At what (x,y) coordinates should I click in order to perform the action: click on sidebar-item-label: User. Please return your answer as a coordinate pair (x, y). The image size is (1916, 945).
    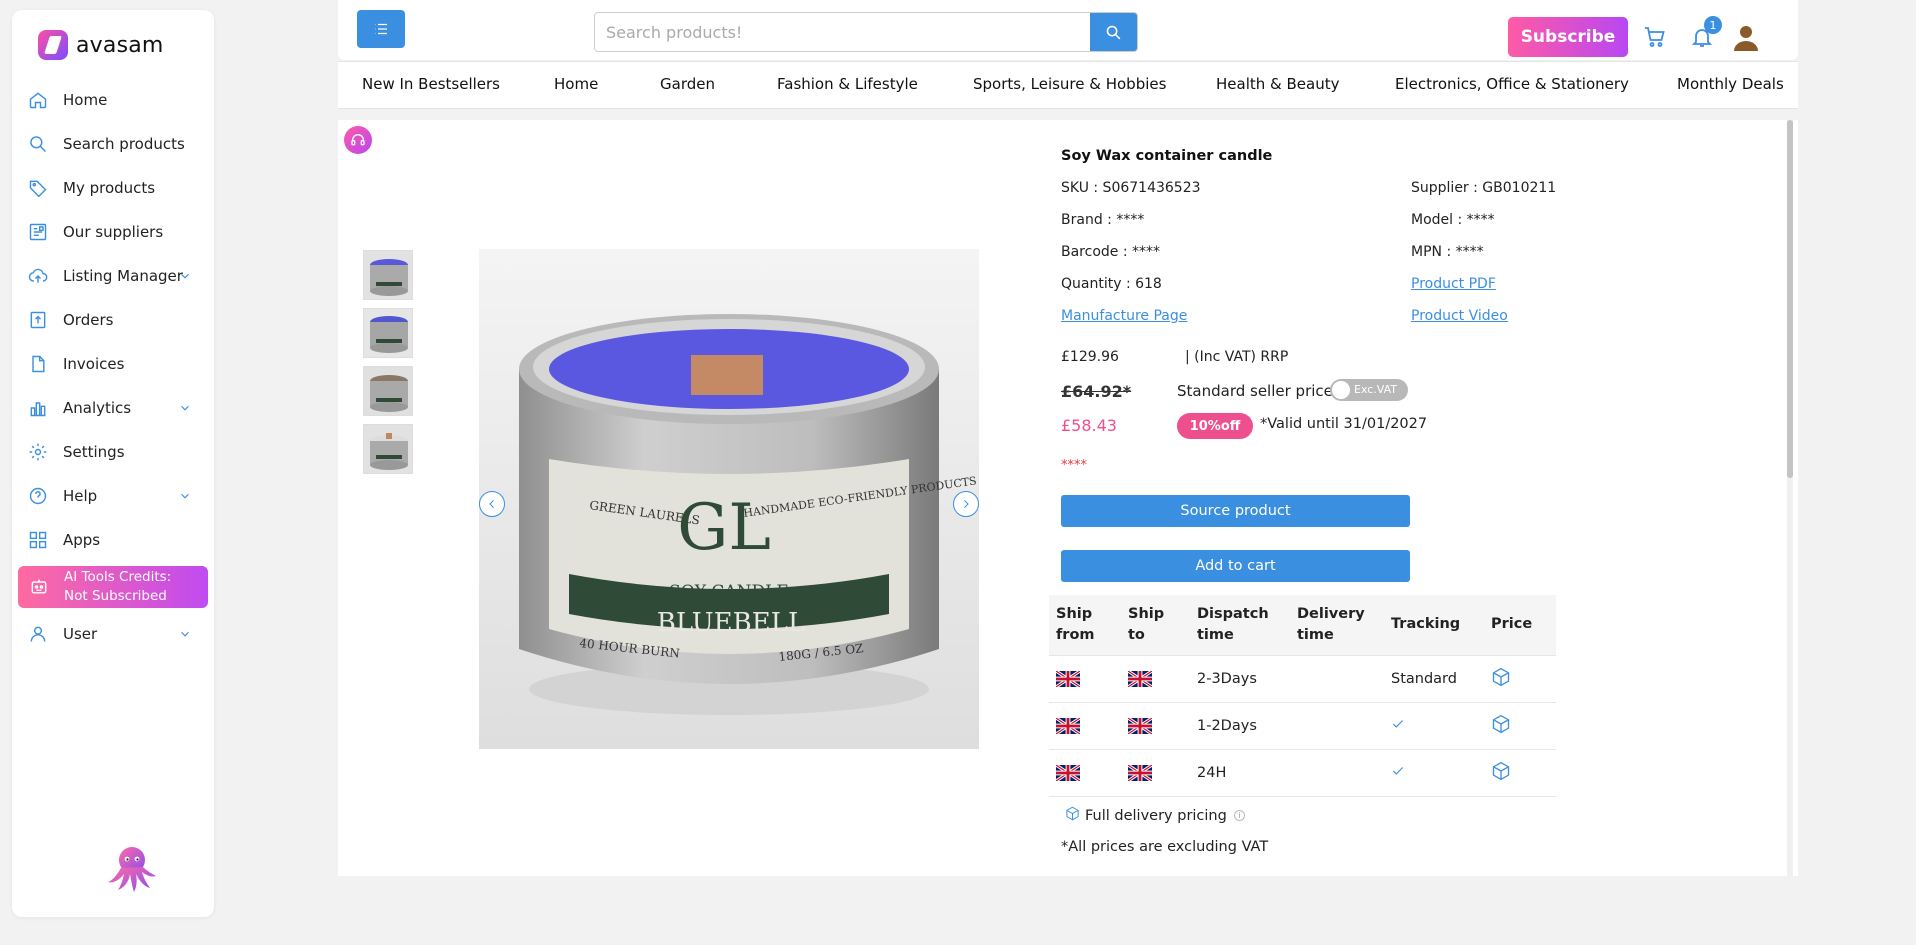
    Looking at the image, I should click on (80, 634).